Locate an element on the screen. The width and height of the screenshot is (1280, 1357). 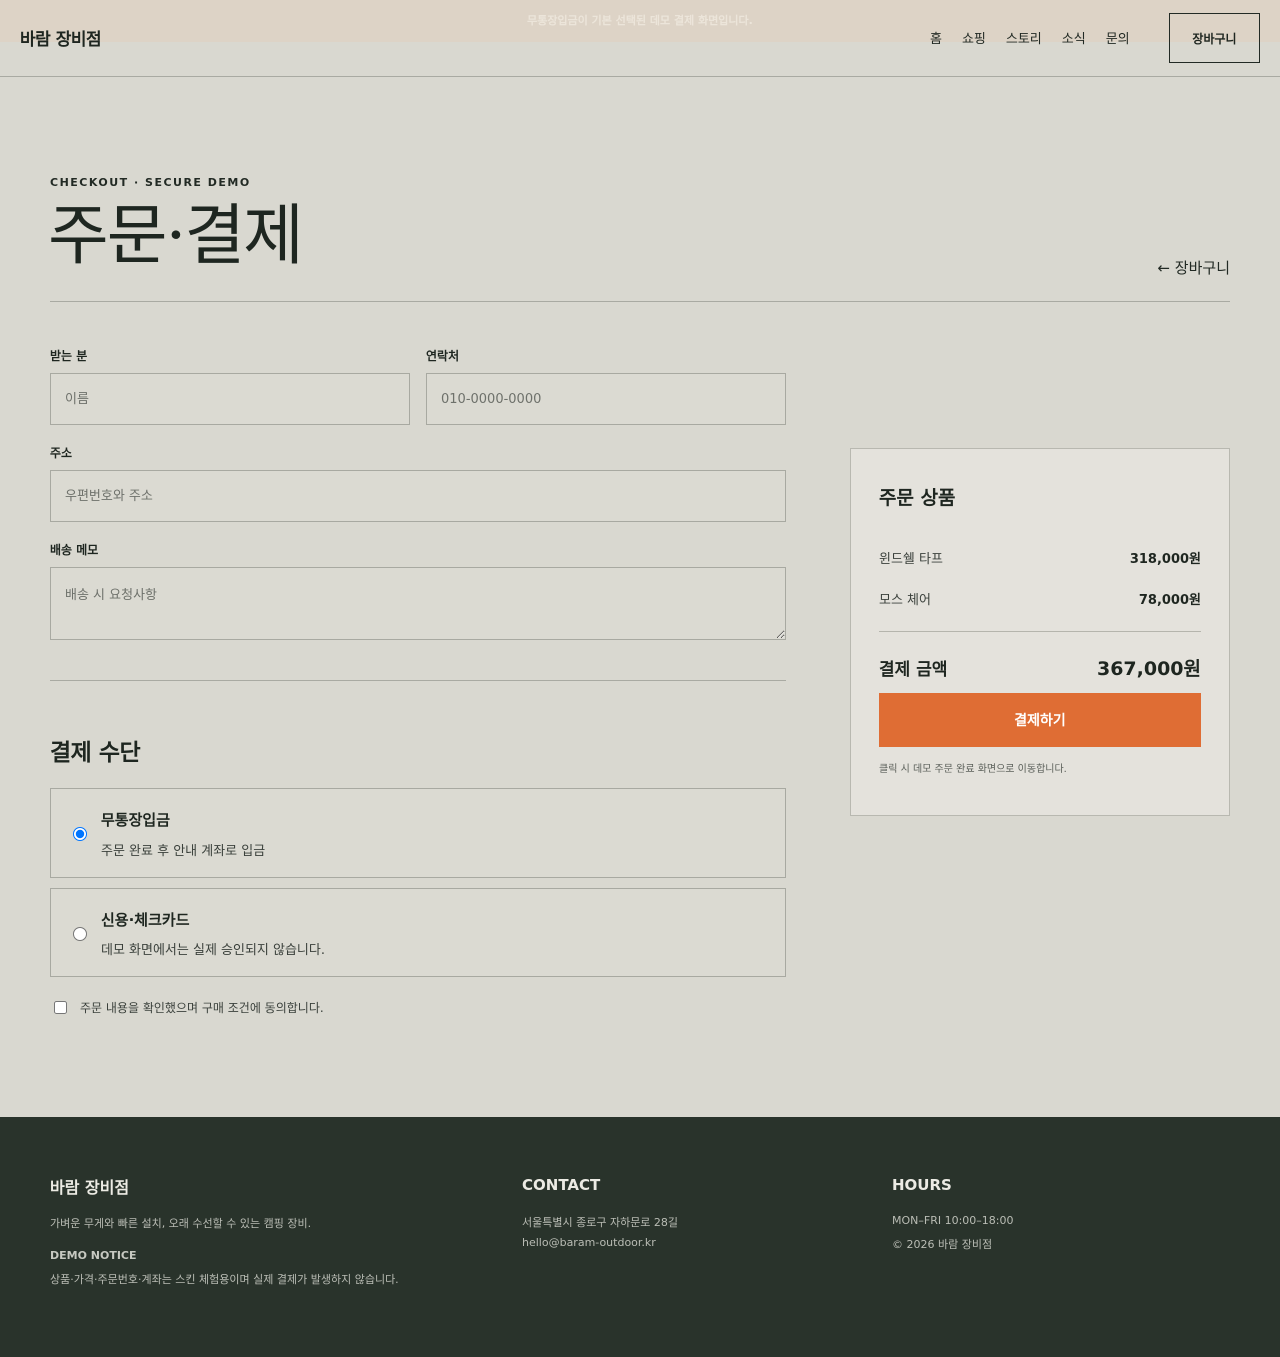
site-header: 바람 장비점 홈 쇼핑 스토리 소식 문의 장바구니 is located at coordinates (640, 38).